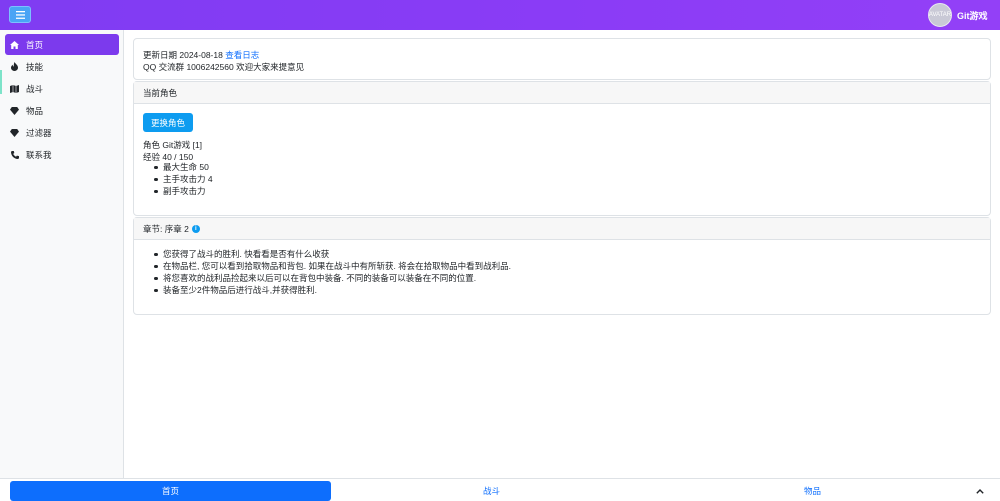 The image size is (1000, 501). Describe the element at coordinates (332, 278) in the screenshot. I see `list-item: 将您喜欢的战利品捡起来以后可以在背包中装备. 不同的装备可以装备在不同的位置.` at that location.